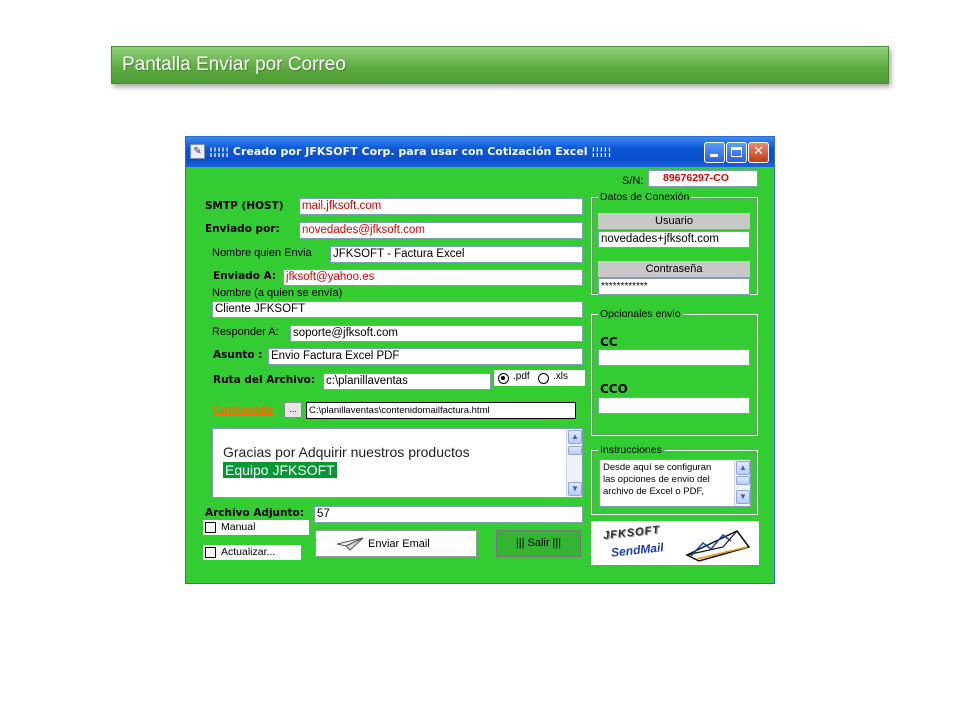  I want to click on message-line-2: Equipo JFKSOFT, so click(280, 470).